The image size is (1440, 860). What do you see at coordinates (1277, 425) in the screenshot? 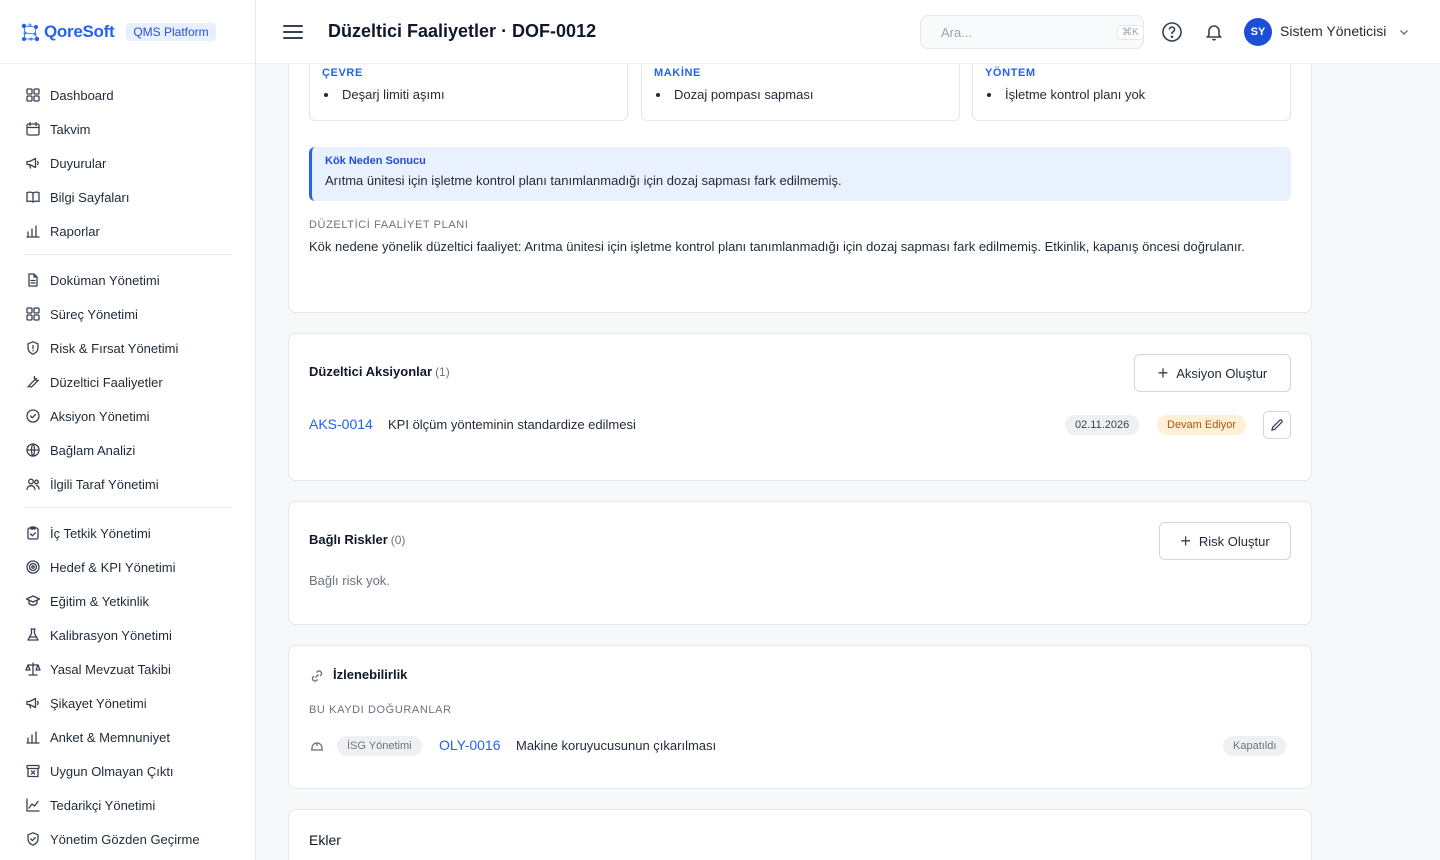
I see `edit-action-button` at bounding box center [1277, 425].